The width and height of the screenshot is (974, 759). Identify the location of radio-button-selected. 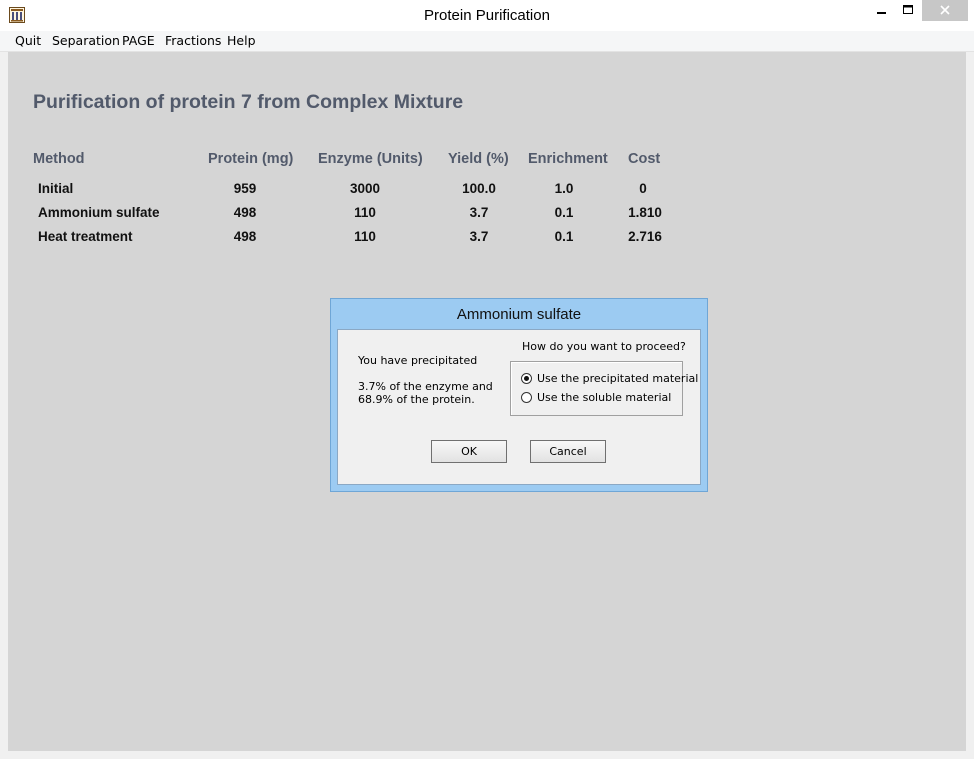
(526, 378).